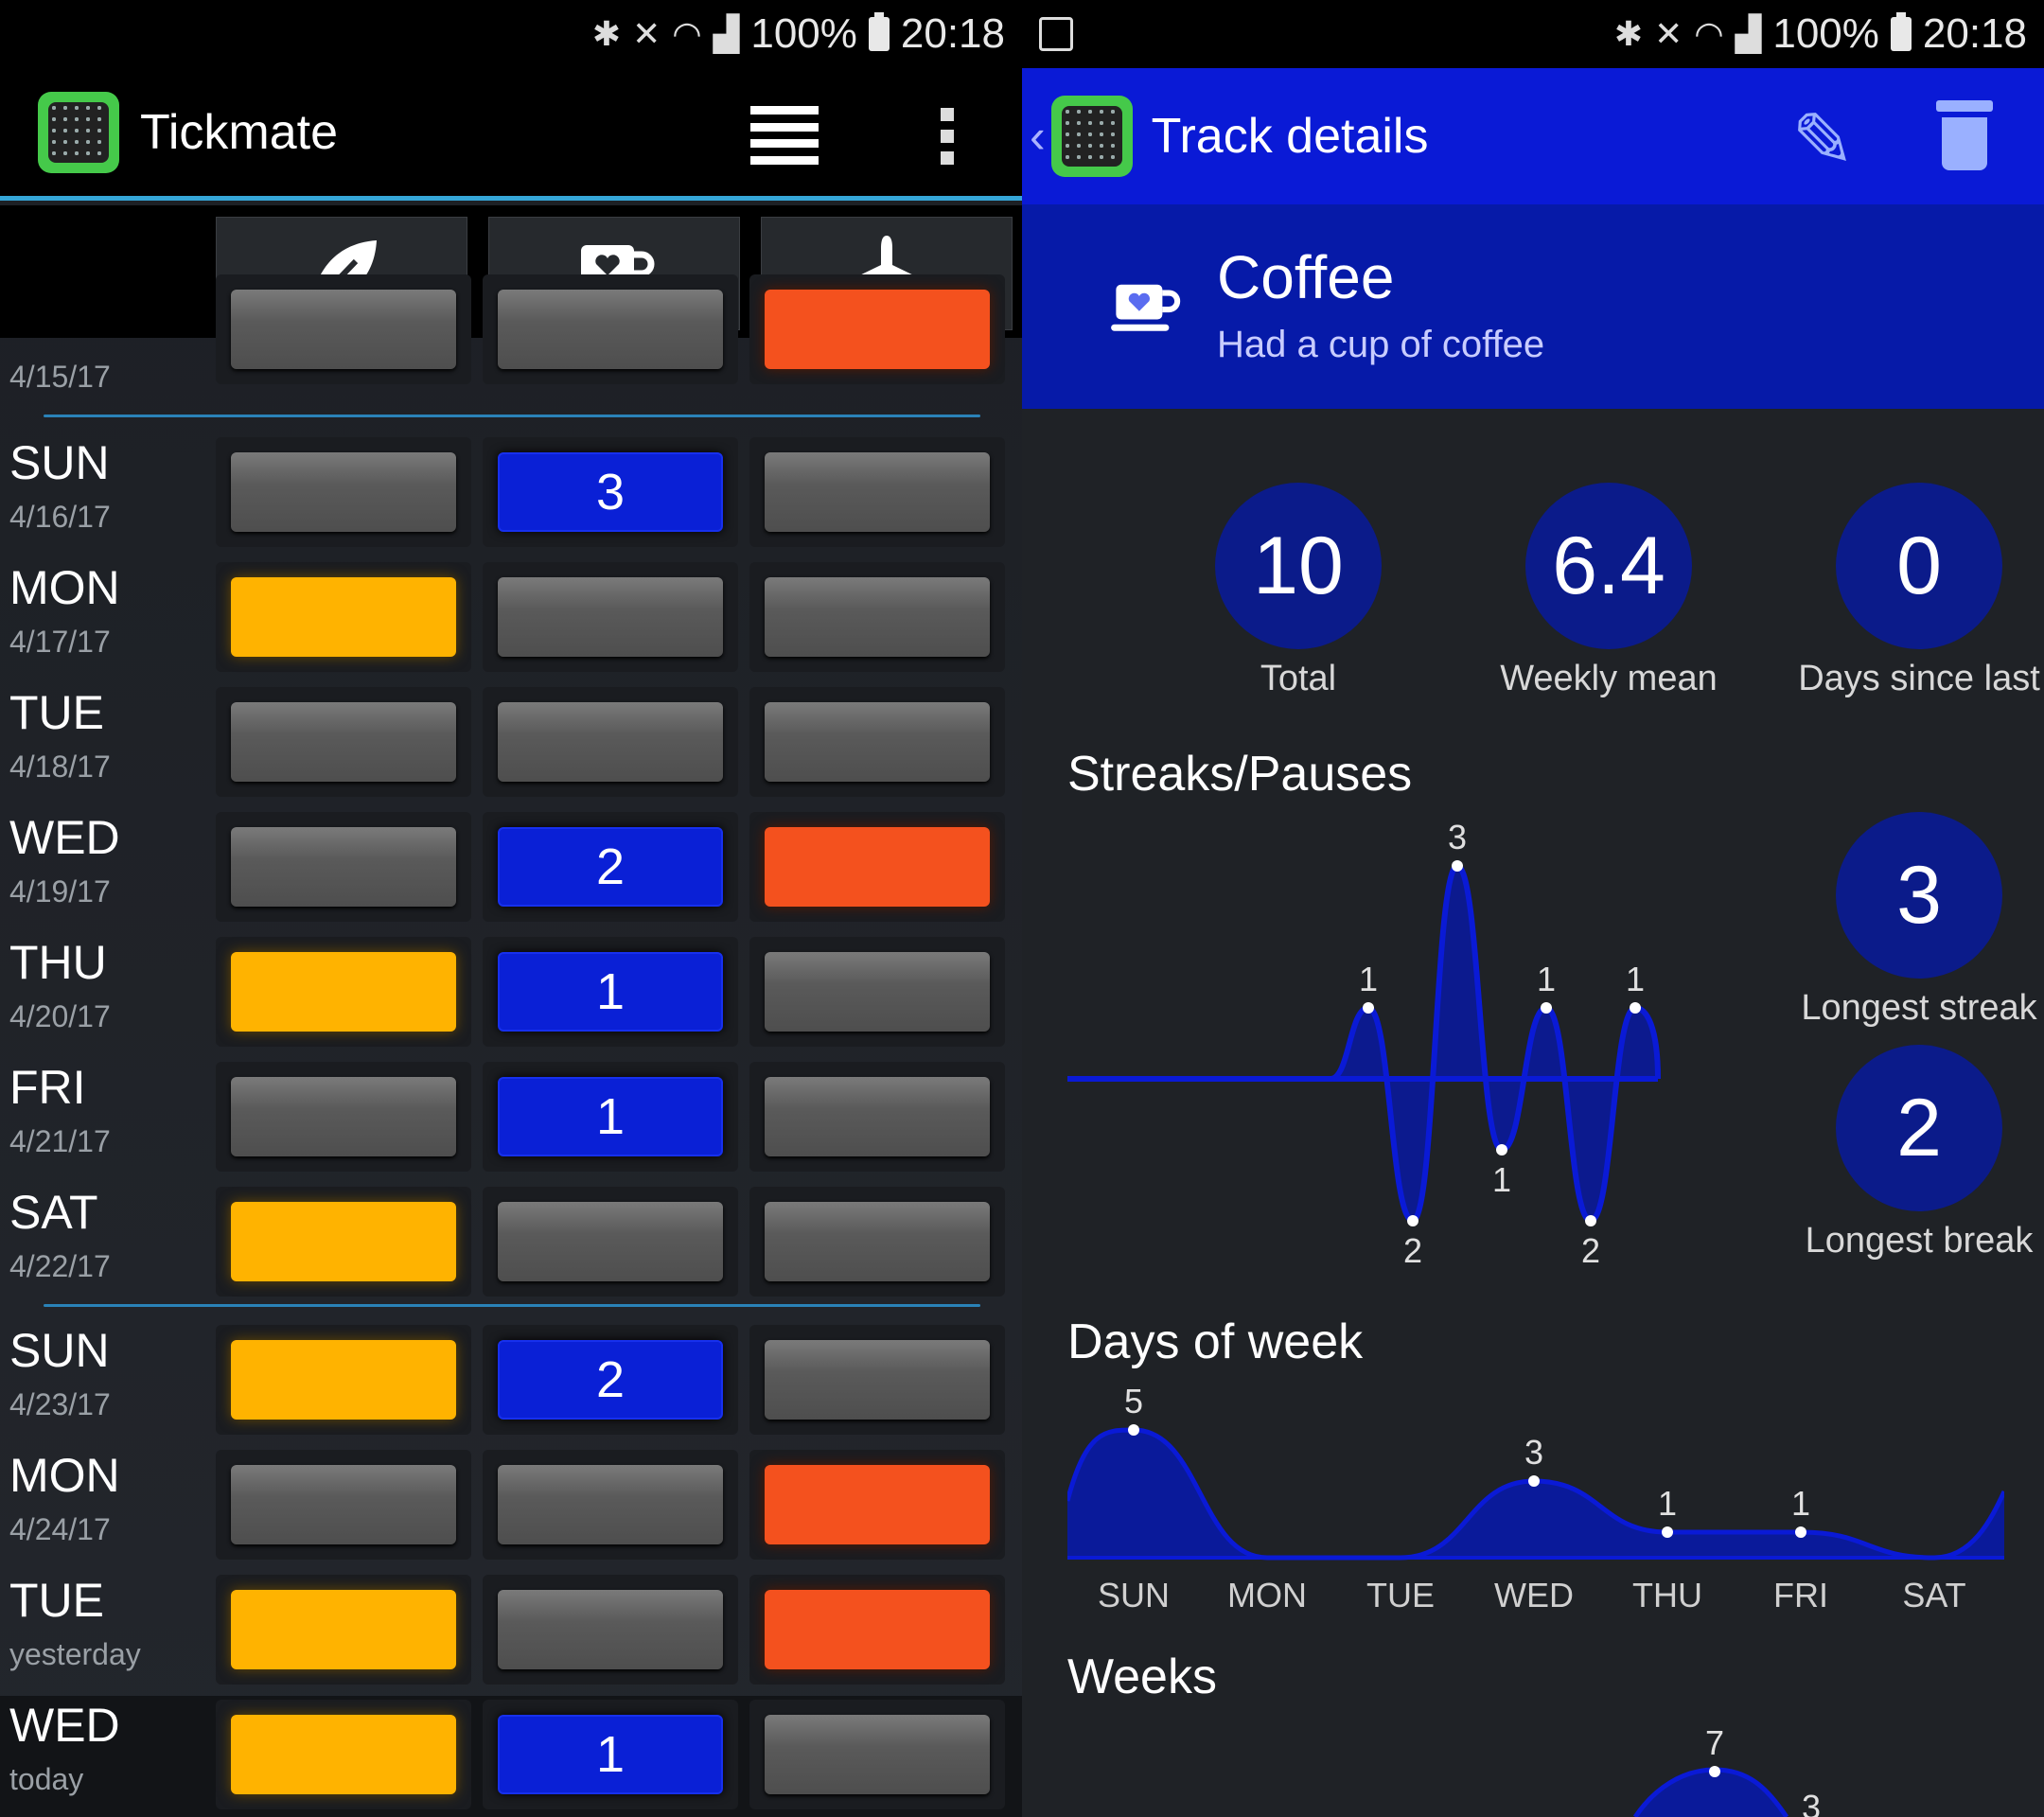  What do you see at coordinates (1240, 774) in the screenshot?
I see `streaks-section-title: Streaks/Pauses` at bounding box center [1240, 774].